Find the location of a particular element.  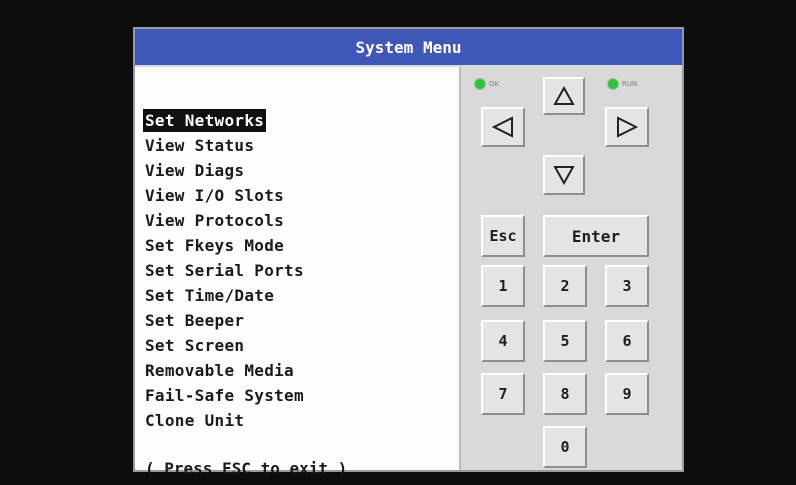

down-arrow-button is located at coordinates (564, 175).